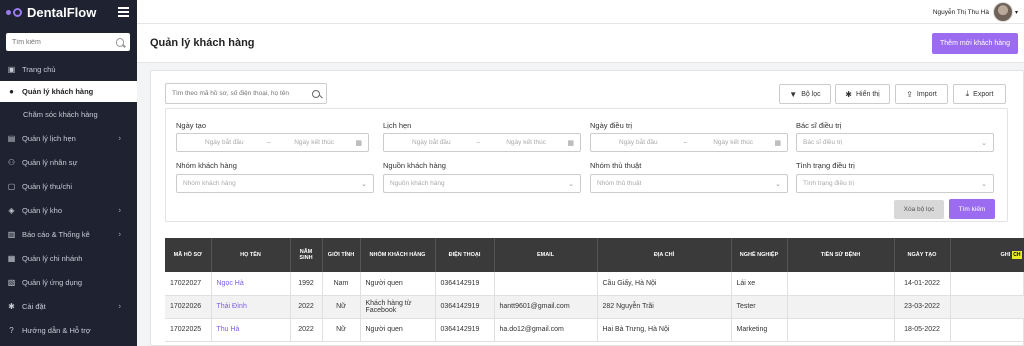  I want to click on cell-ma-ho-so: 17022025, so click(188, 330).